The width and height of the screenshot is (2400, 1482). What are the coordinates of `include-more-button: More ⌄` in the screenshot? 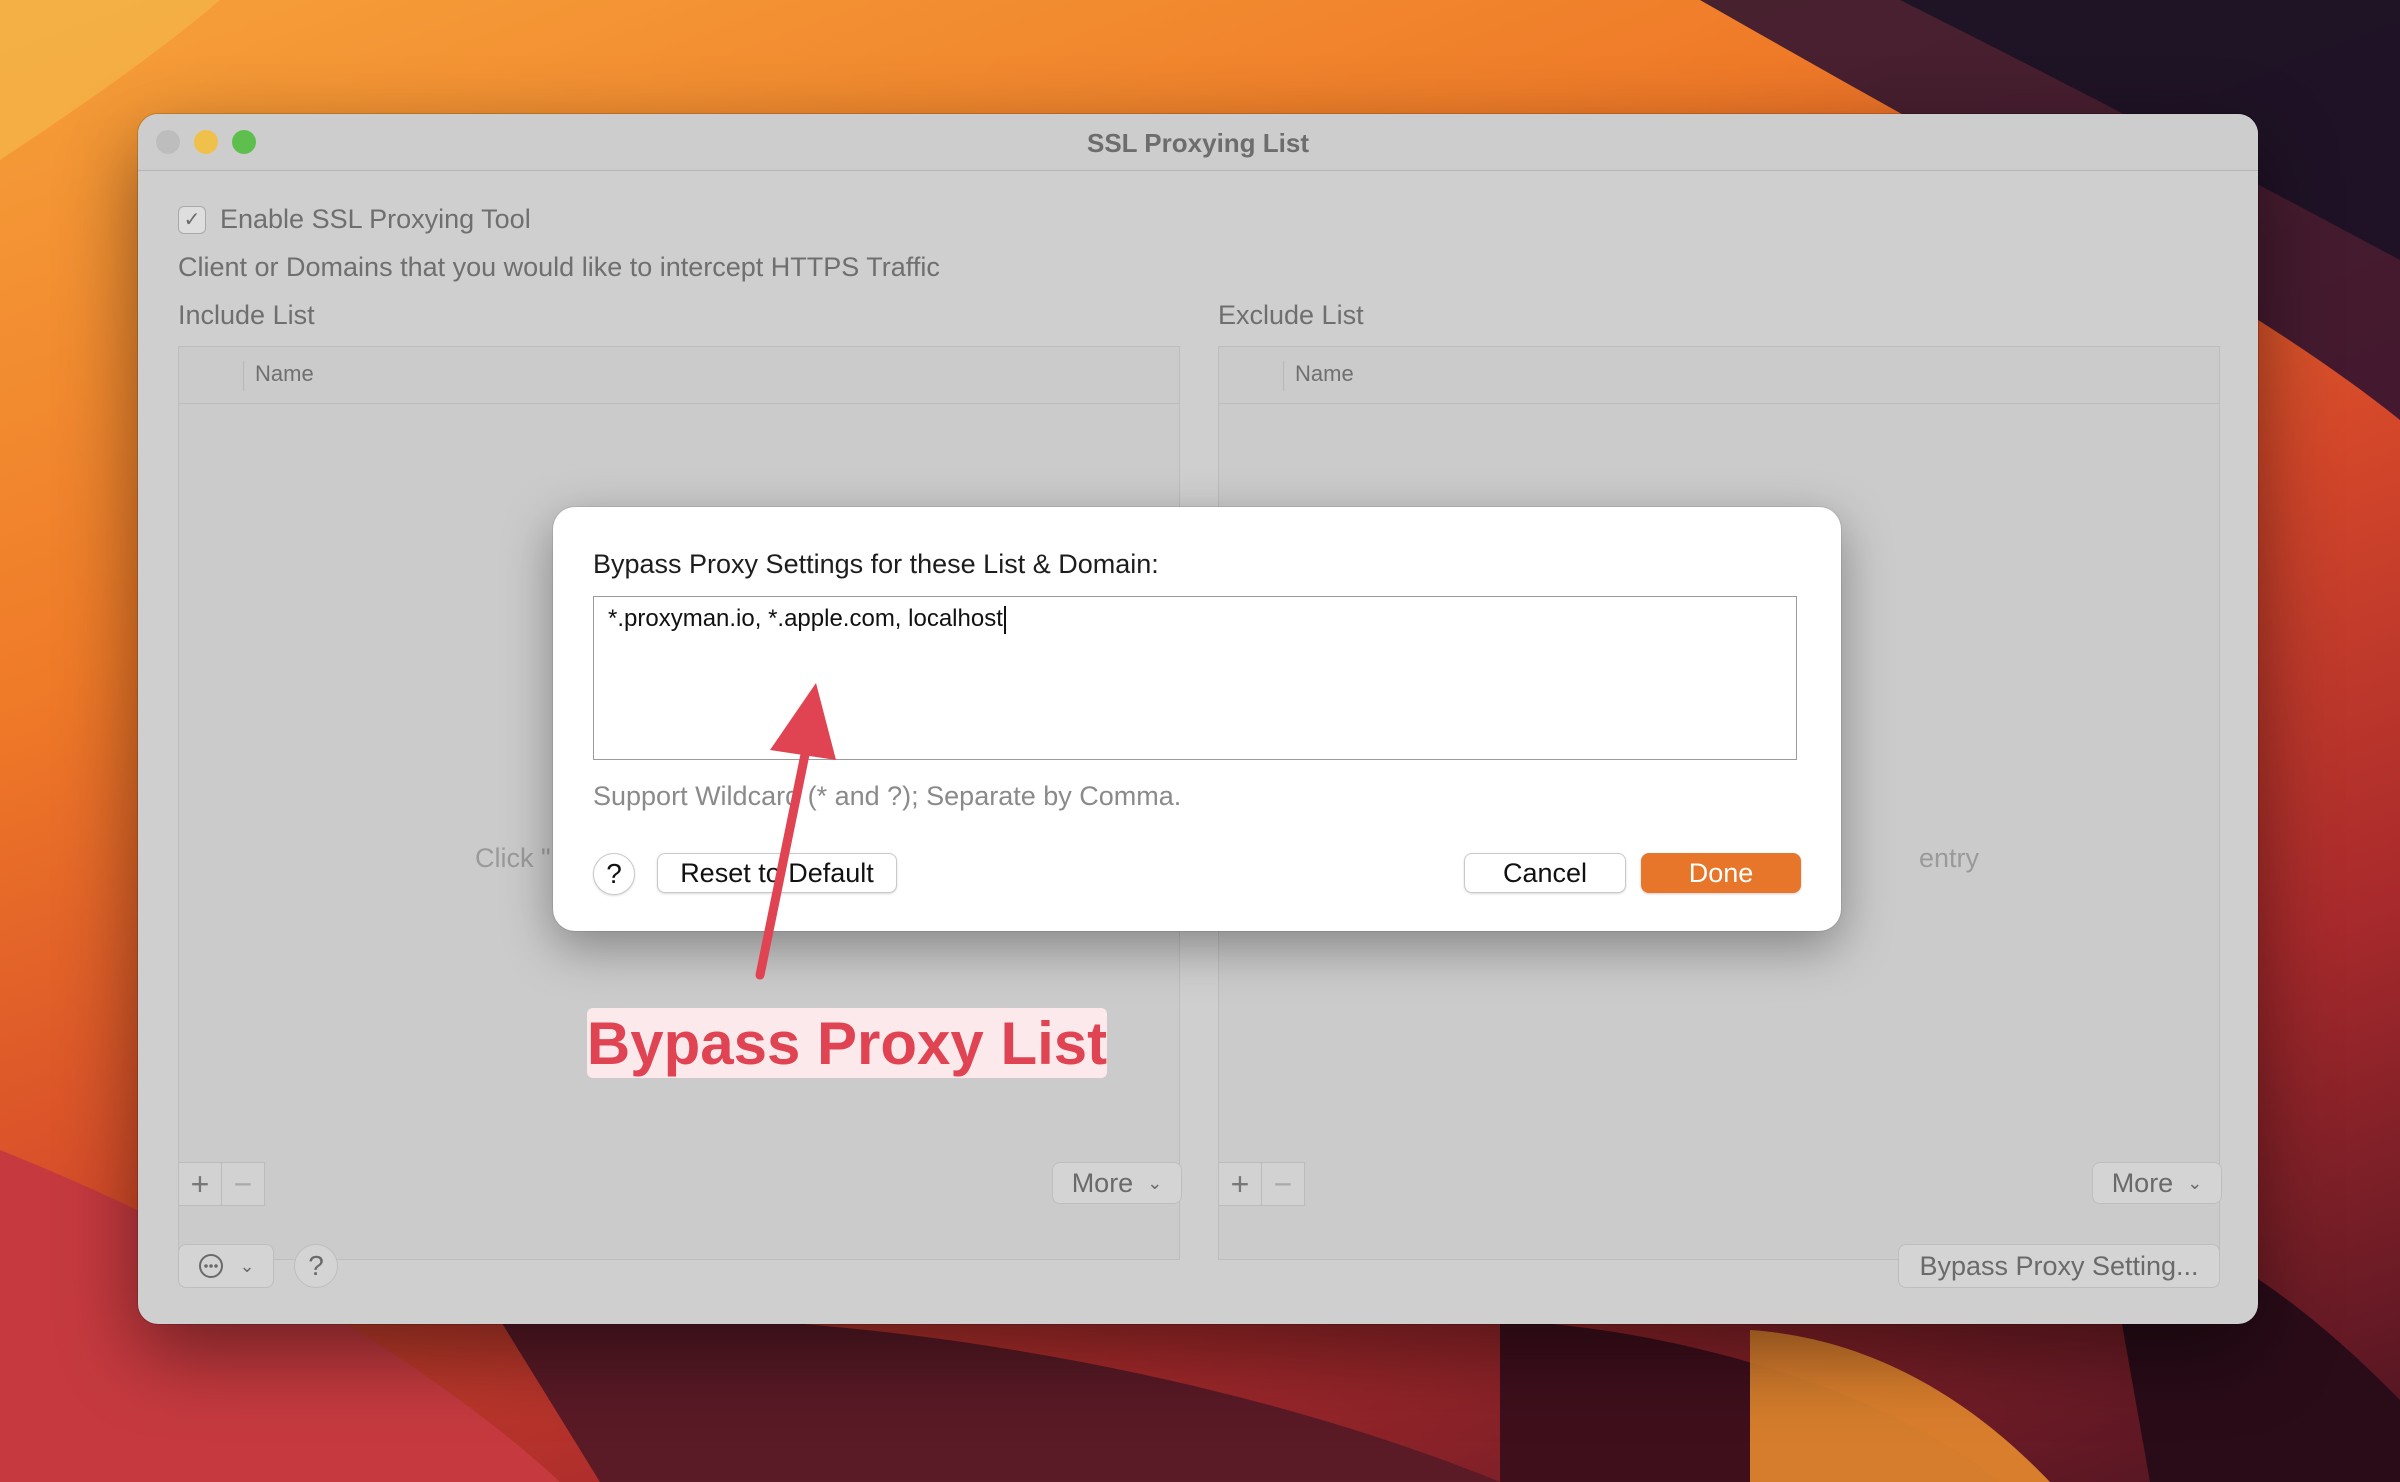 It's located at (1117, 1183).